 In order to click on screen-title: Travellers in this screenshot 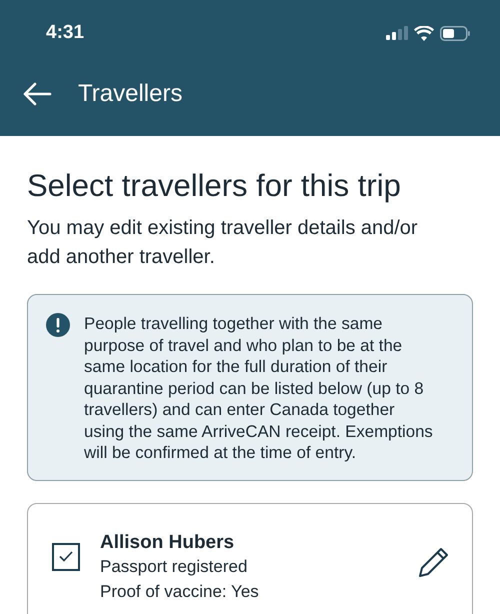, I will do `click(130, 94)`.